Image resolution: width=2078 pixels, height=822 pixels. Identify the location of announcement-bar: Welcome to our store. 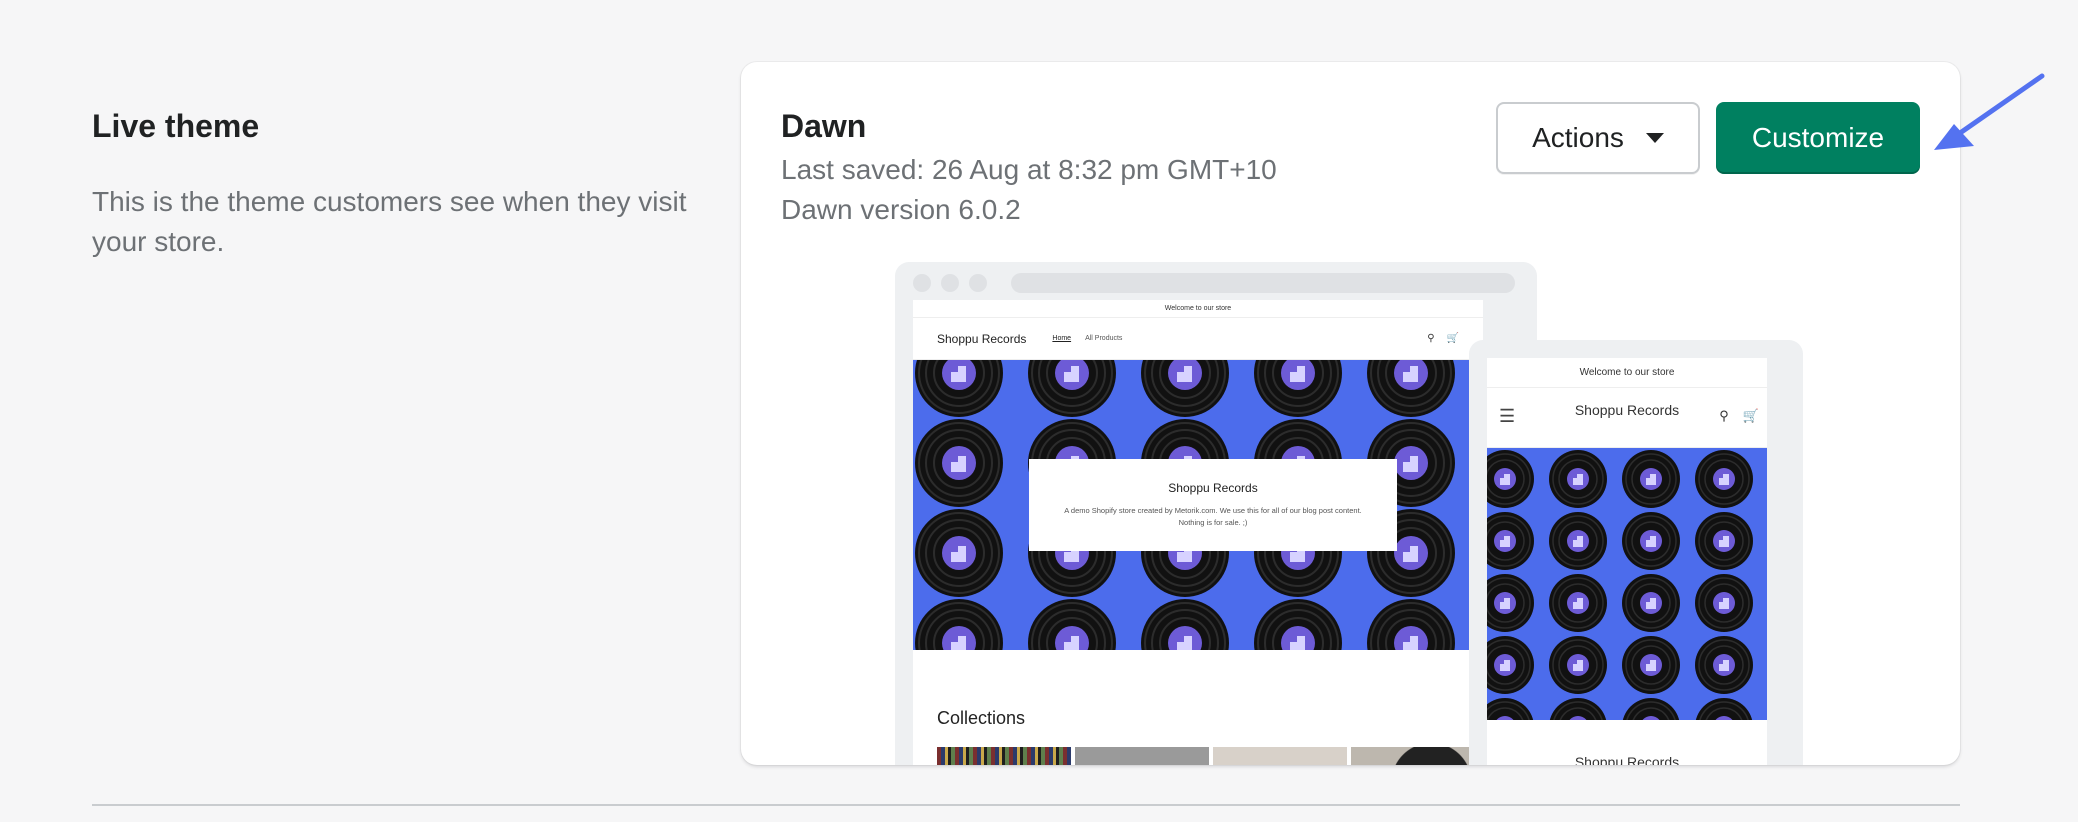
(1198, 309).